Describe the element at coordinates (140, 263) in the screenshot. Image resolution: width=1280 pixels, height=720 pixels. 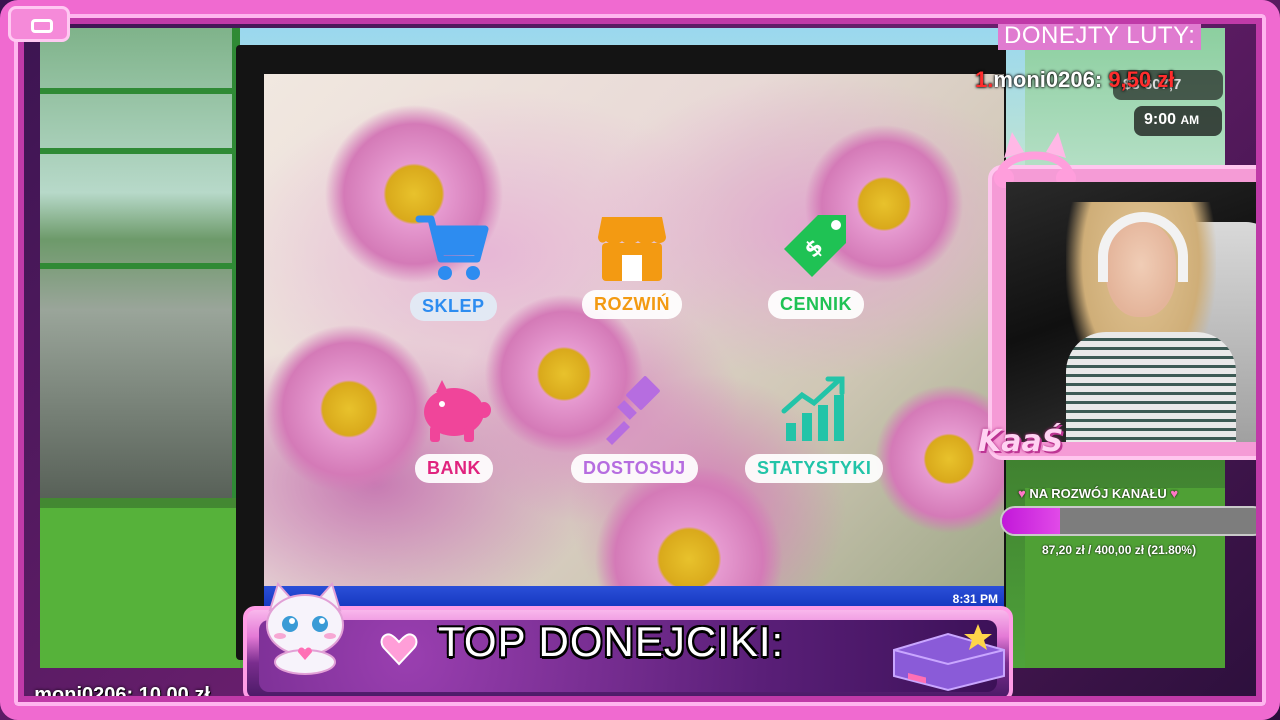
I see `greenhouse-window-left` at that location.